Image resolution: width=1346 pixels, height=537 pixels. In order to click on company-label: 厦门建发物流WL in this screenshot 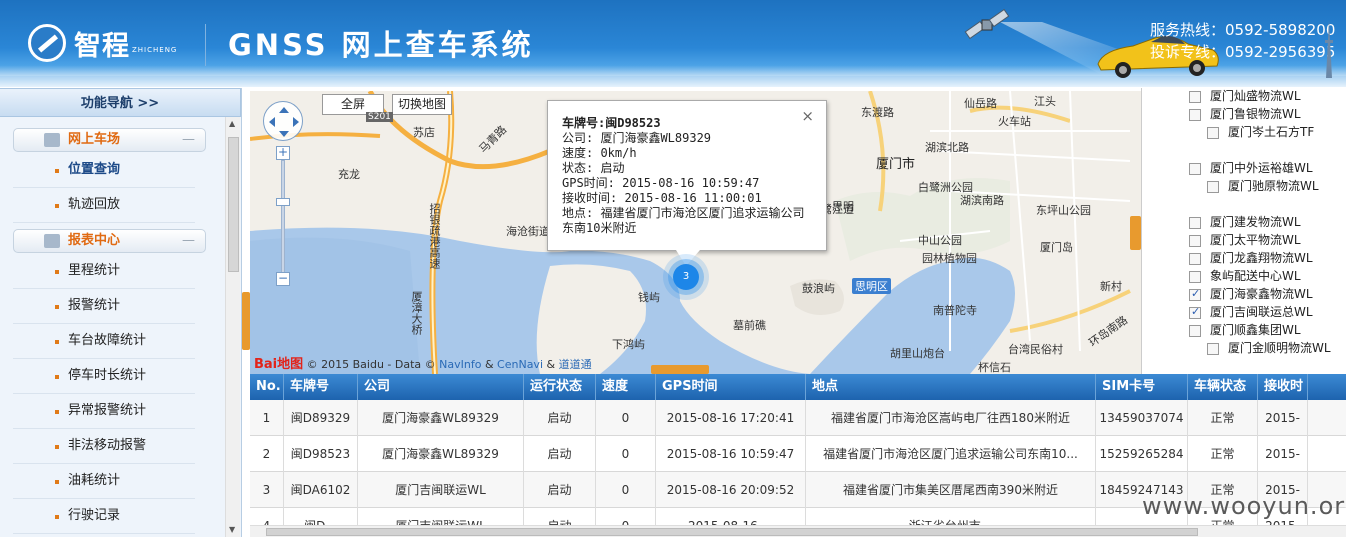, I will do `click(1255, 222)`.